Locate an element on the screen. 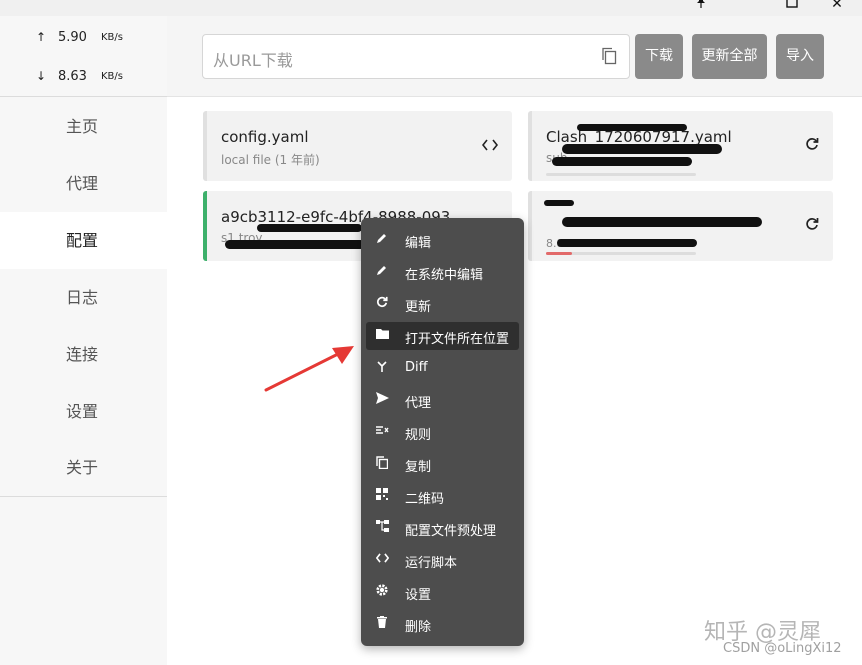 The height and width of the screenshot is (665, 862). menu-item-open-file-location: 打开文件所在位置 is located at coordinates (442, 336).